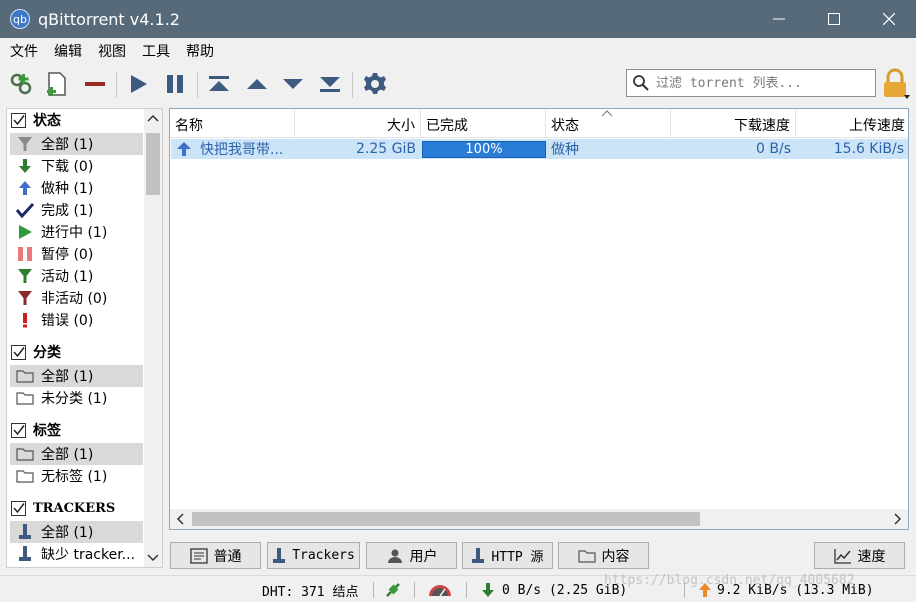  I want to click on status-completed: 完成 (1), so click(76, 210).